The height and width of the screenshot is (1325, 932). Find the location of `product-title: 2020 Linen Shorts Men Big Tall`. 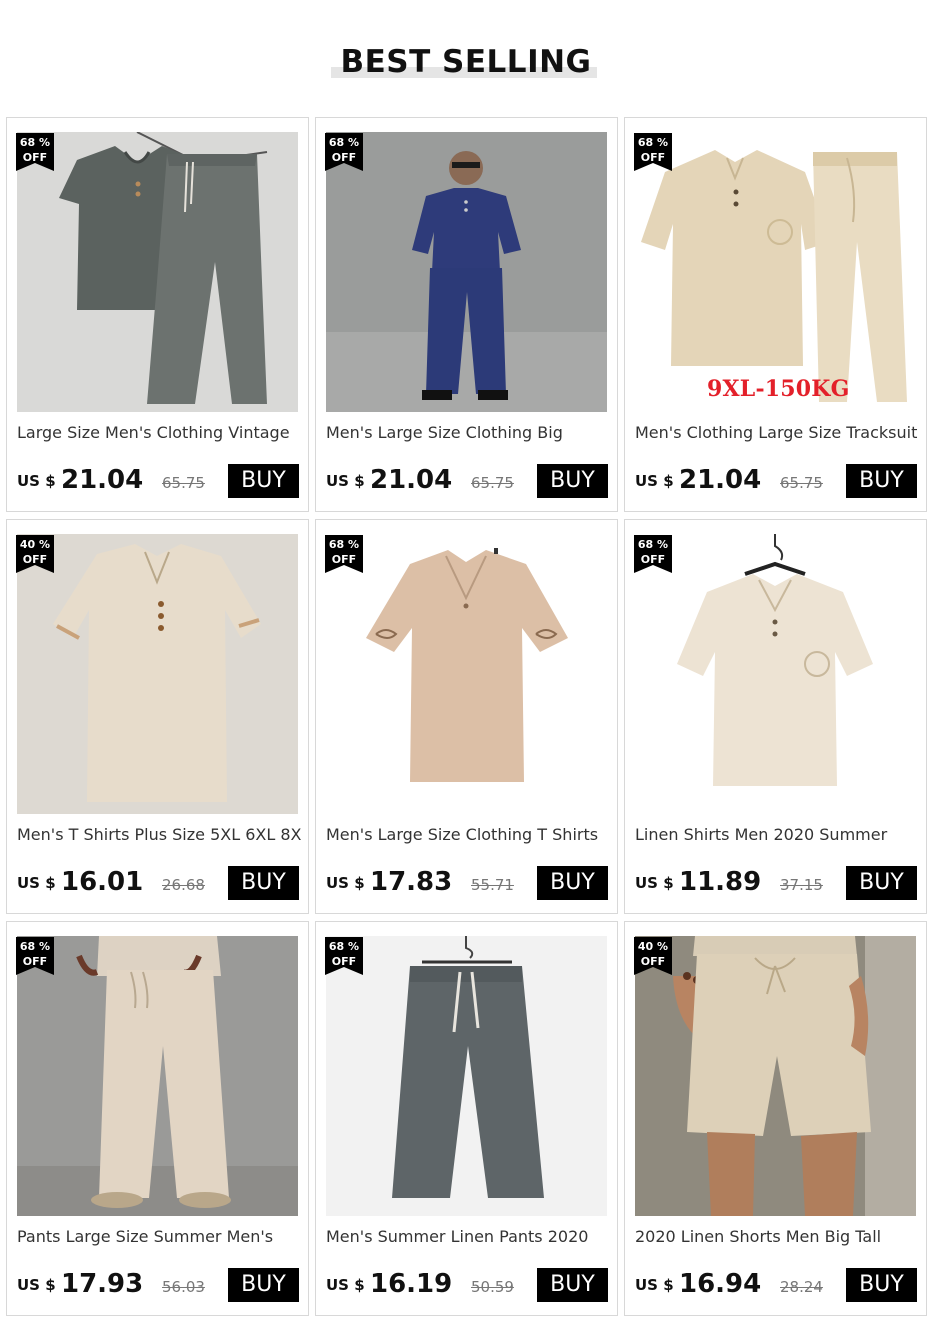

product-title: 2020 Linen Shorts Men Big Tall is located at coordinates (777, 1236).